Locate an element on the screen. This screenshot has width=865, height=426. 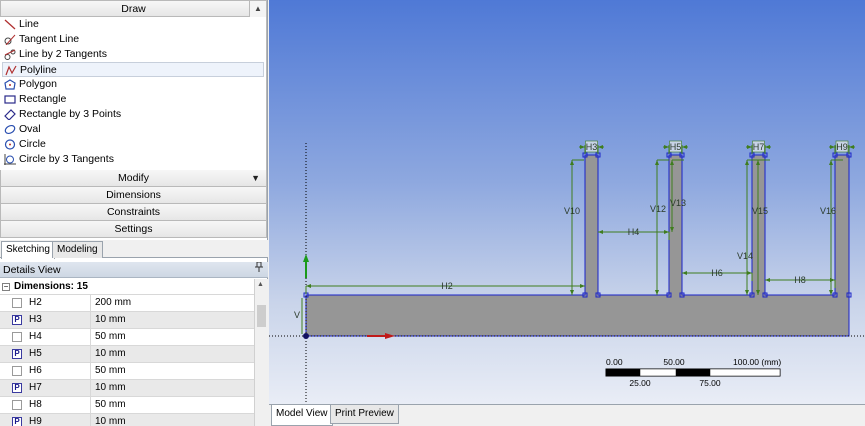
tool-circle-3-tangents: Circle by 3 Tangents is located at coordinates (133, 159).